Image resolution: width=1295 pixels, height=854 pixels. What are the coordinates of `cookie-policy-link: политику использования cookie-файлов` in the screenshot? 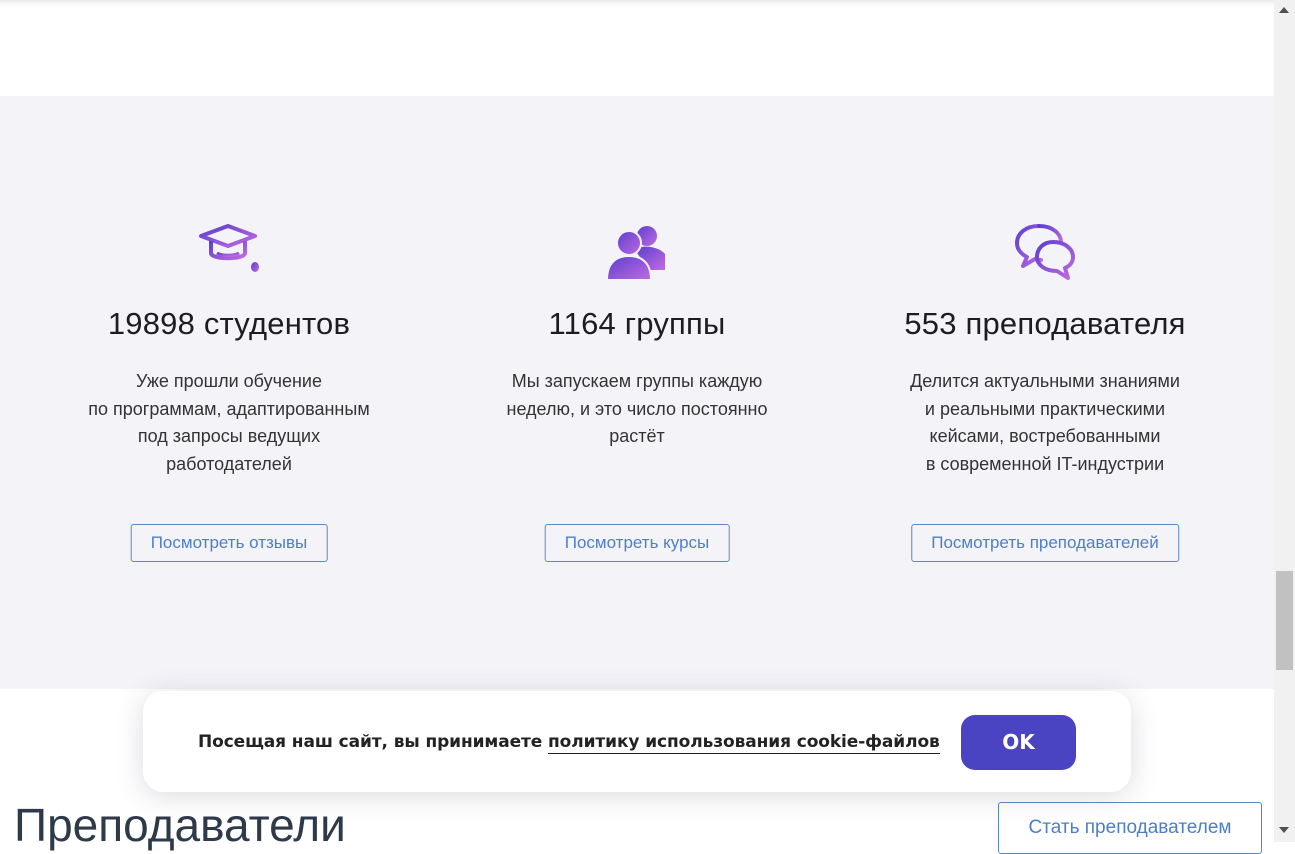 It's located at (744, 743).